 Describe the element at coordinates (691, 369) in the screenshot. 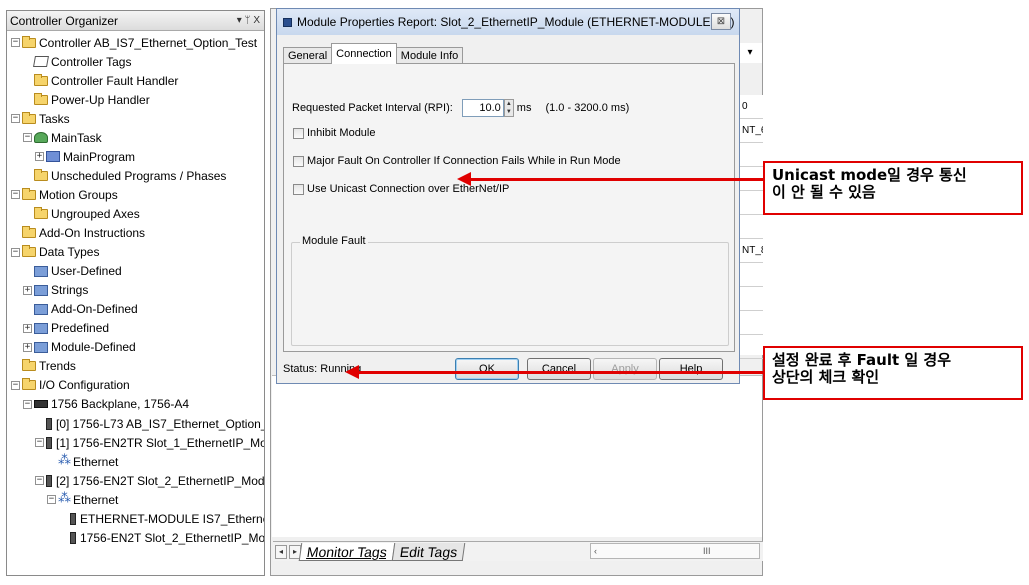

I see `help-button: Help` at that location.